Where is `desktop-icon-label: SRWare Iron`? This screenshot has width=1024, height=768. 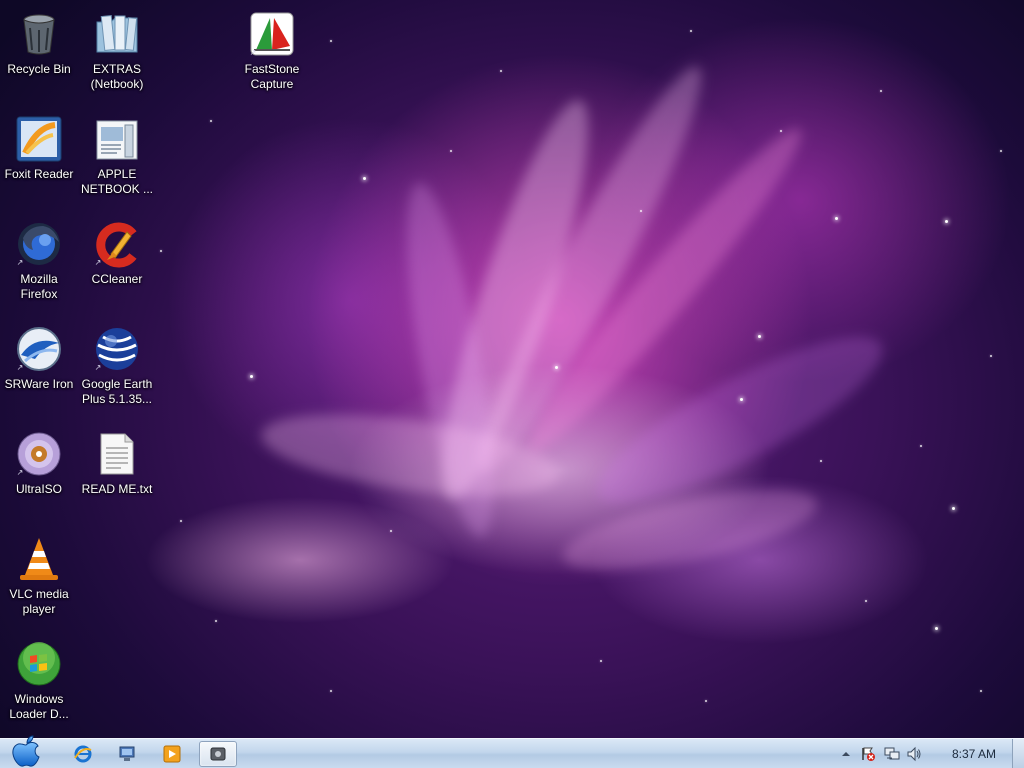 desktop-icon-label: SRWare Iron is located at coordinates (39, 384).